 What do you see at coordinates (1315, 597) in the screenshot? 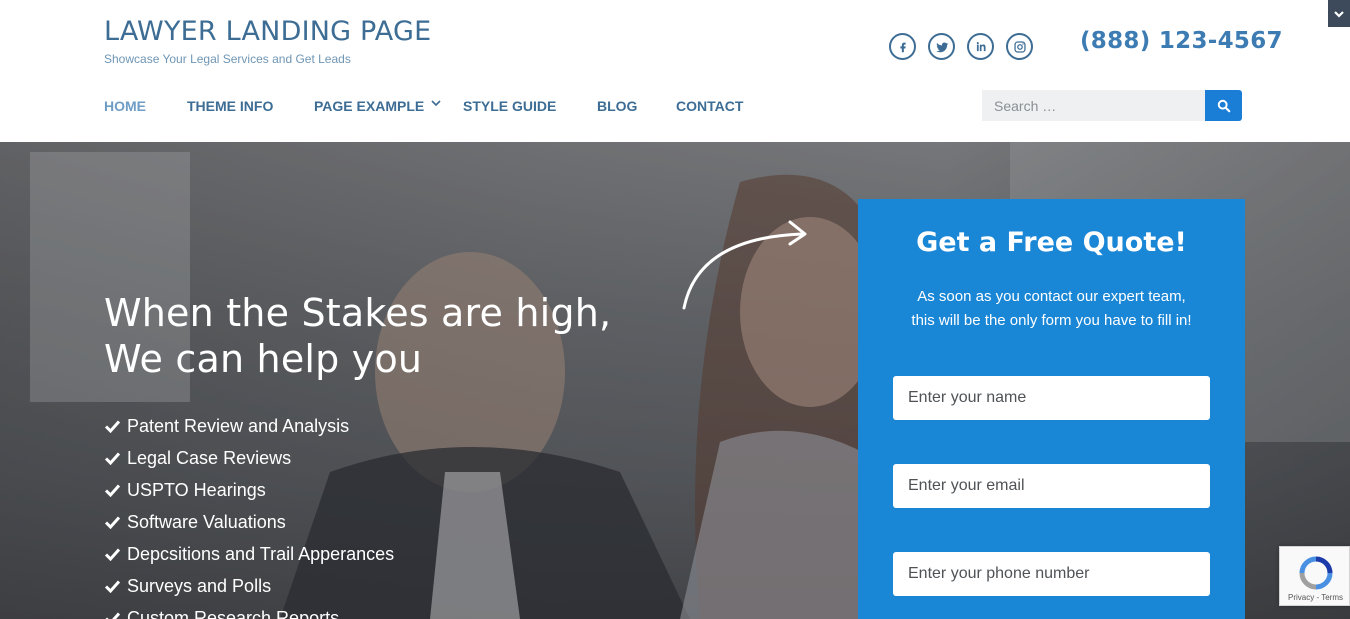
I see `recaptcha-links: Privacy - Terms` at bounding box center [1315, 597].